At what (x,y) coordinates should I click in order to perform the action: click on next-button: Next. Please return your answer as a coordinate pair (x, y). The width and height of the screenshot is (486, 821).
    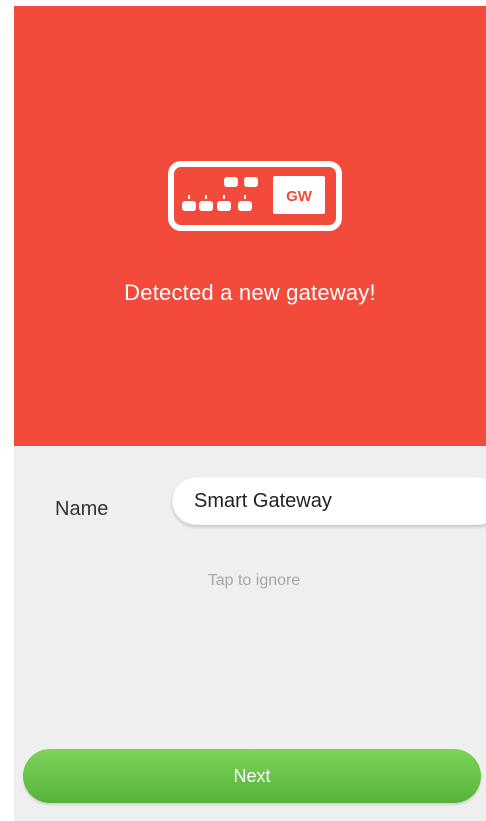
    Looking at the image, I should click on (252, 776).